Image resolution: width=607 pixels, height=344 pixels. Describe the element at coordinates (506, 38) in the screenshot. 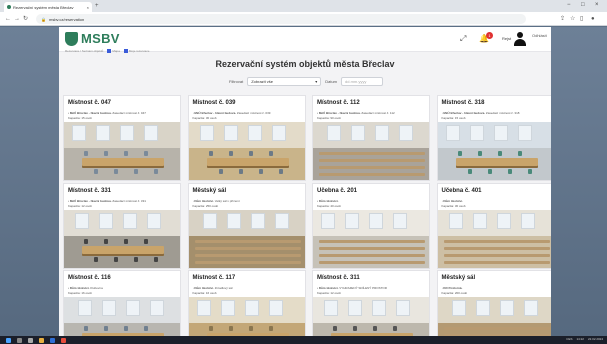

I see `language-selector: Rejst` at that location.